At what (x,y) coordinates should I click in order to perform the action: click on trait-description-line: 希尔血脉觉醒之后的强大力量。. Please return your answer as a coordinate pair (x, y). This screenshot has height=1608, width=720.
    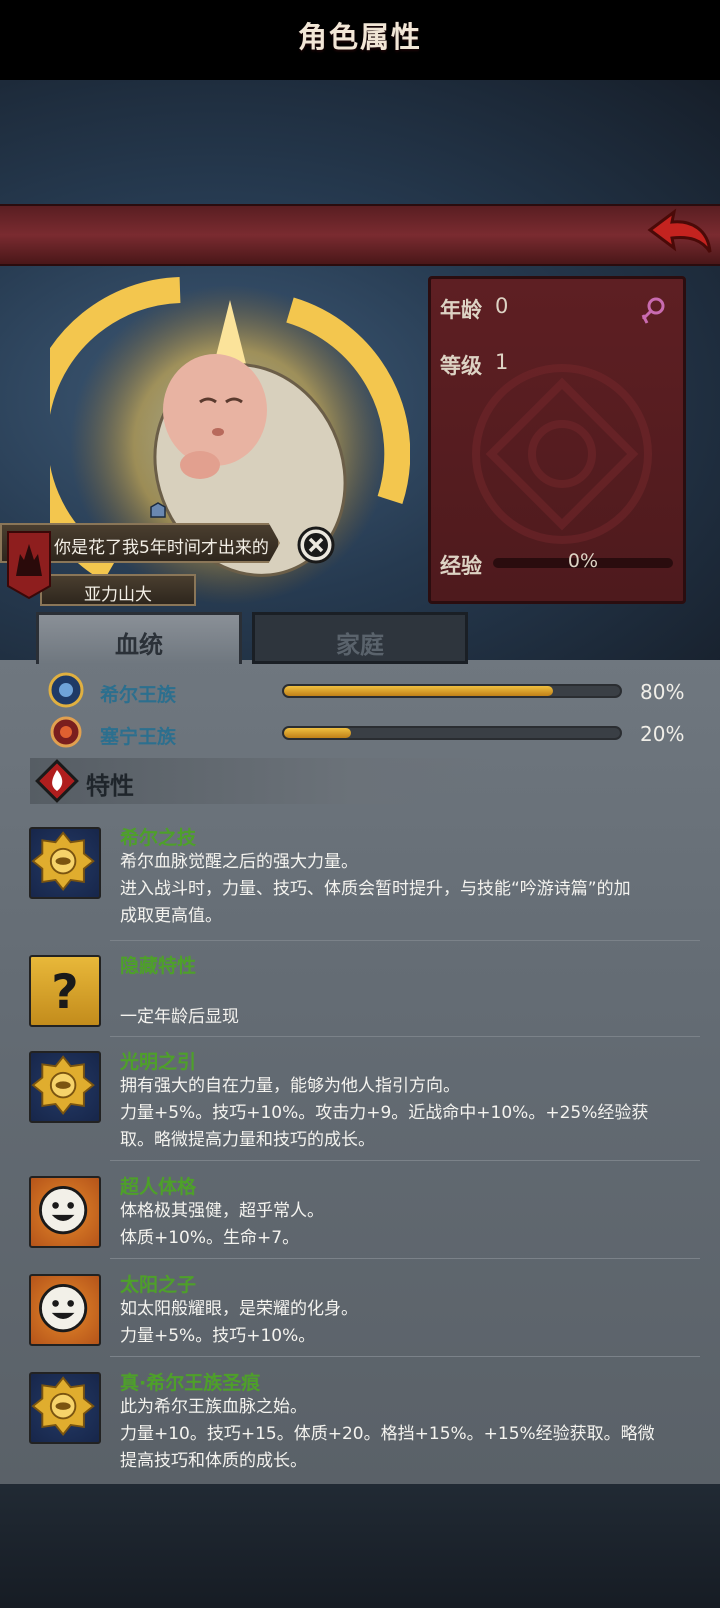
    Looking at the image, I should click on (239, 862).